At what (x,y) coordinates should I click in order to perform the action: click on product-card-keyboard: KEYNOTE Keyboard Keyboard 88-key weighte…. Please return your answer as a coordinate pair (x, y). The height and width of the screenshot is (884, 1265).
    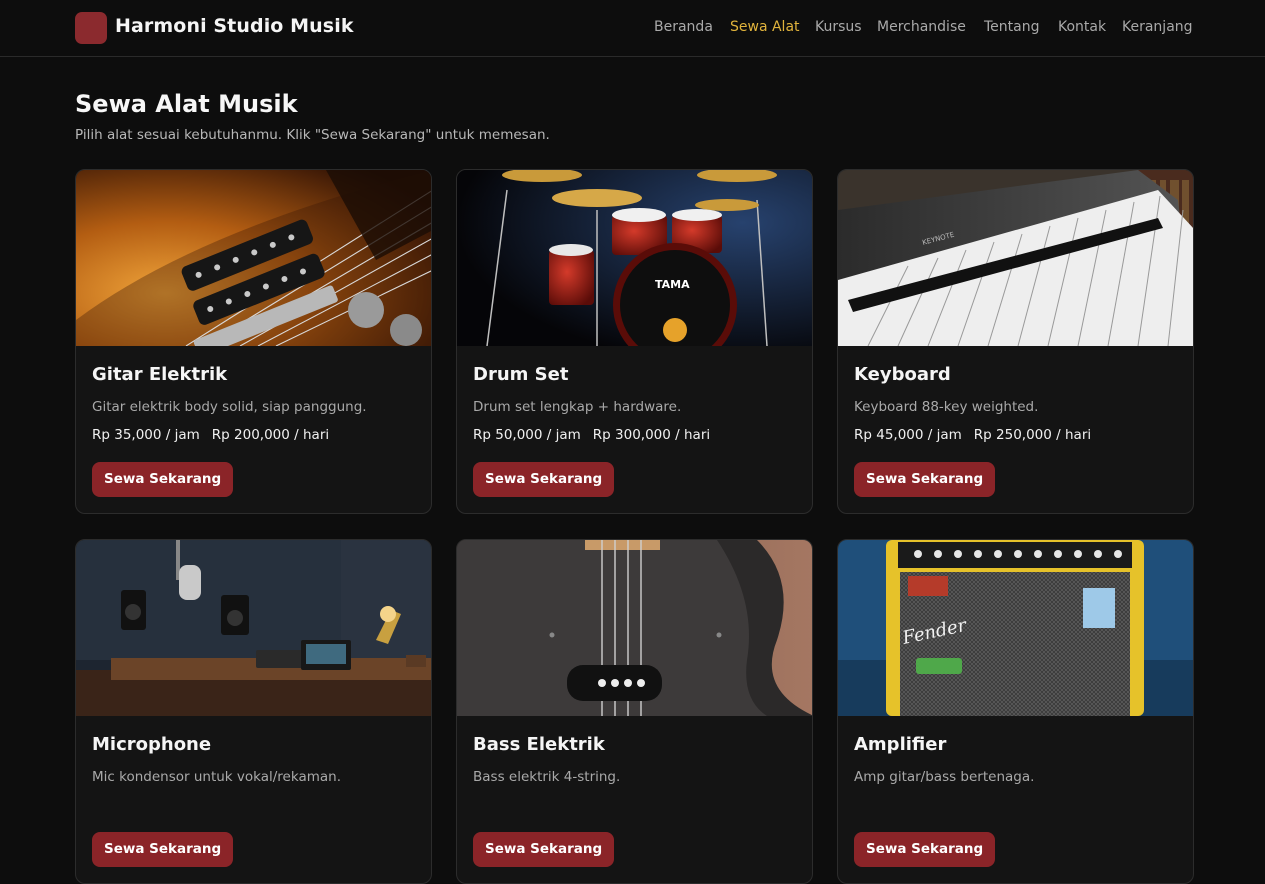
    Looking at the image, I should click on (1015, 341).